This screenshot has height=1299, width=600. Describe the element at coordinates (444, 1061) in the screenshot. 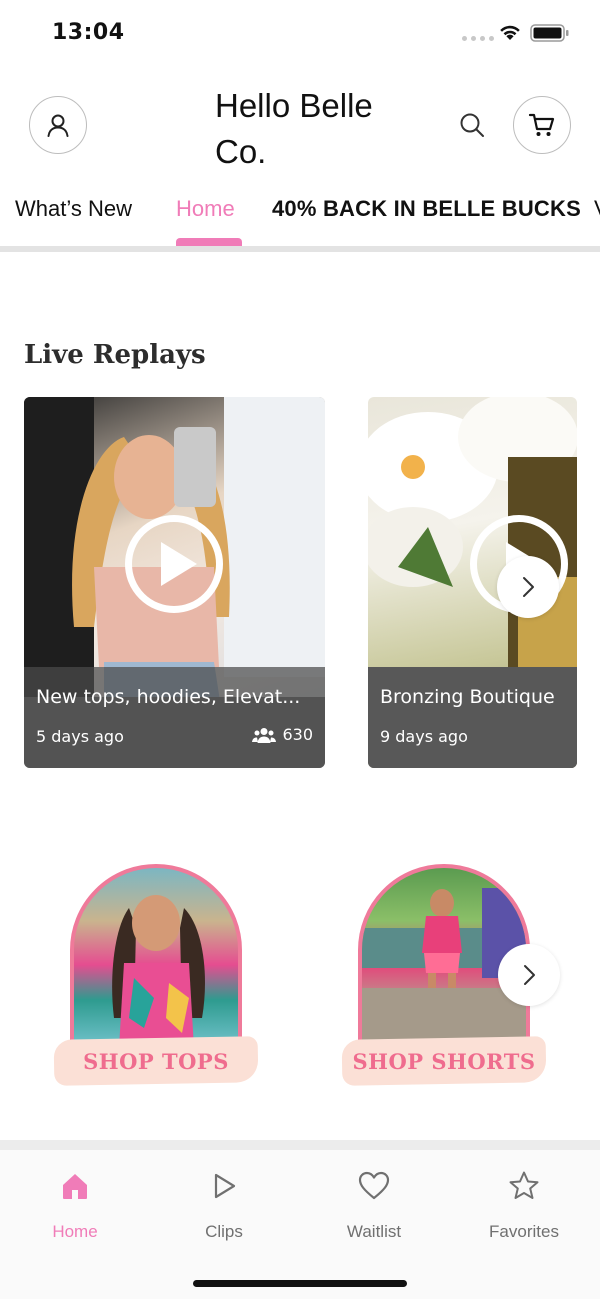

I see `shop-shorts-label: SHOP SHORTS` at that location.